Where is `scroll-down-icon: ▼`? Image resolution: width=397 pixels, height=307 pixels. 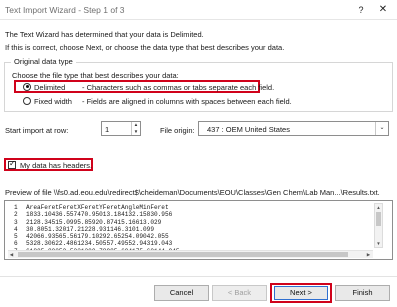
scroll-down-icon: ▼ is located at coordinates (378, 243).